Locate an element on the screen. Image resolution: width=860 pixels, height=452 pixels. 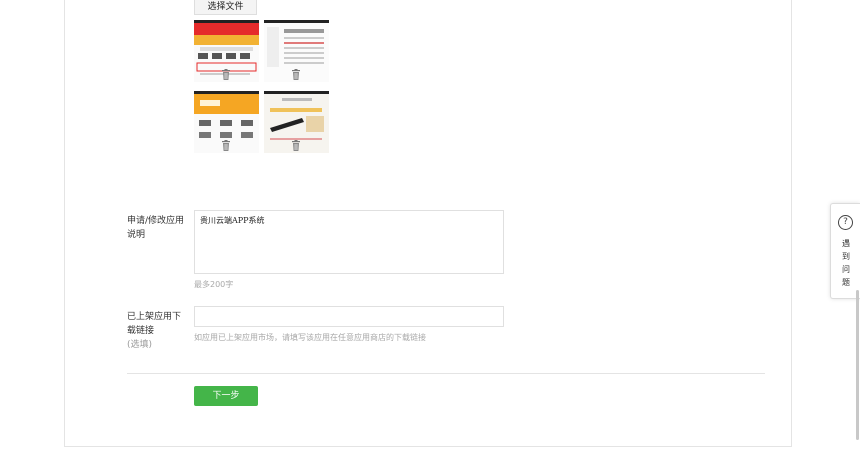
help-label: 遇到问题 is located at coordinates (846, 263).